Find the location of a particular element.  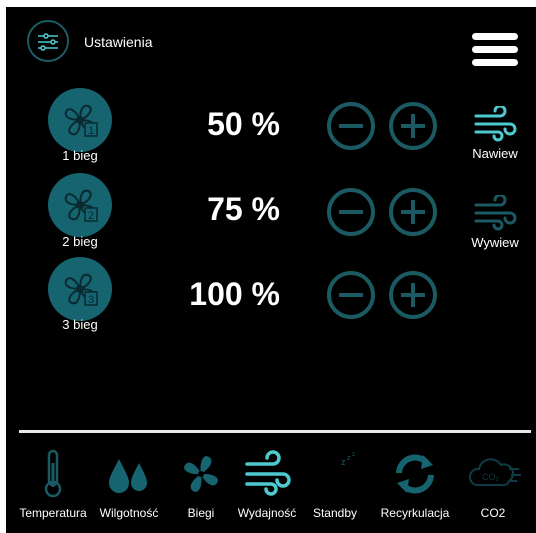

fan-icon: 1 is located at coordinates (81, 120).